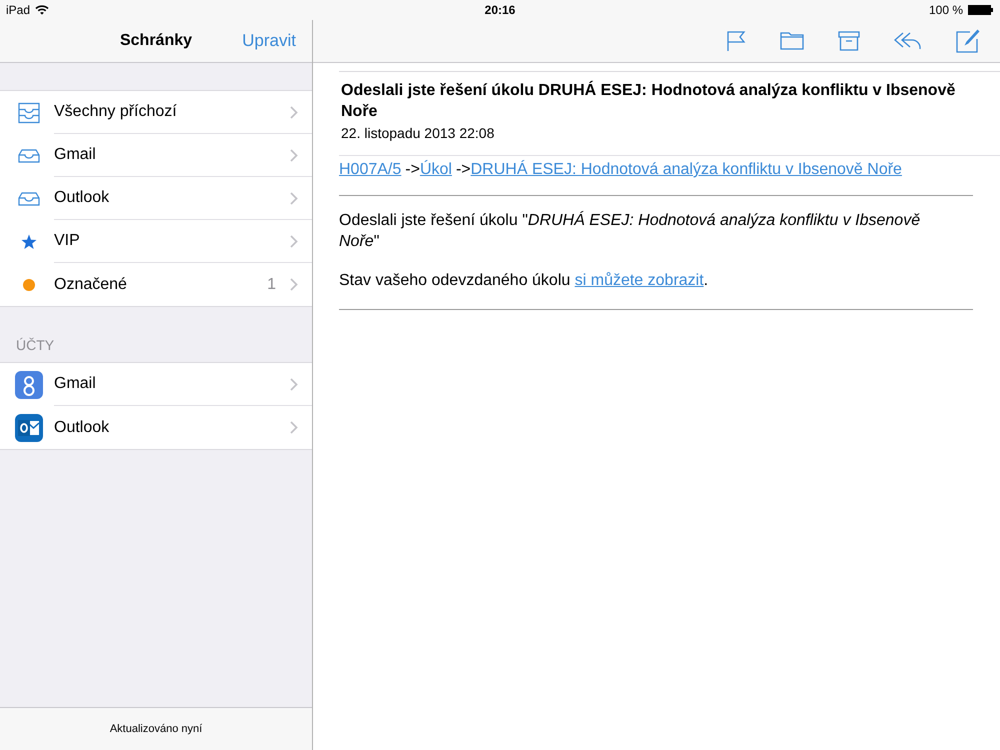  Describe the element at coordinates (29, 242) in the screenshot. I see `star-icon` at that location.